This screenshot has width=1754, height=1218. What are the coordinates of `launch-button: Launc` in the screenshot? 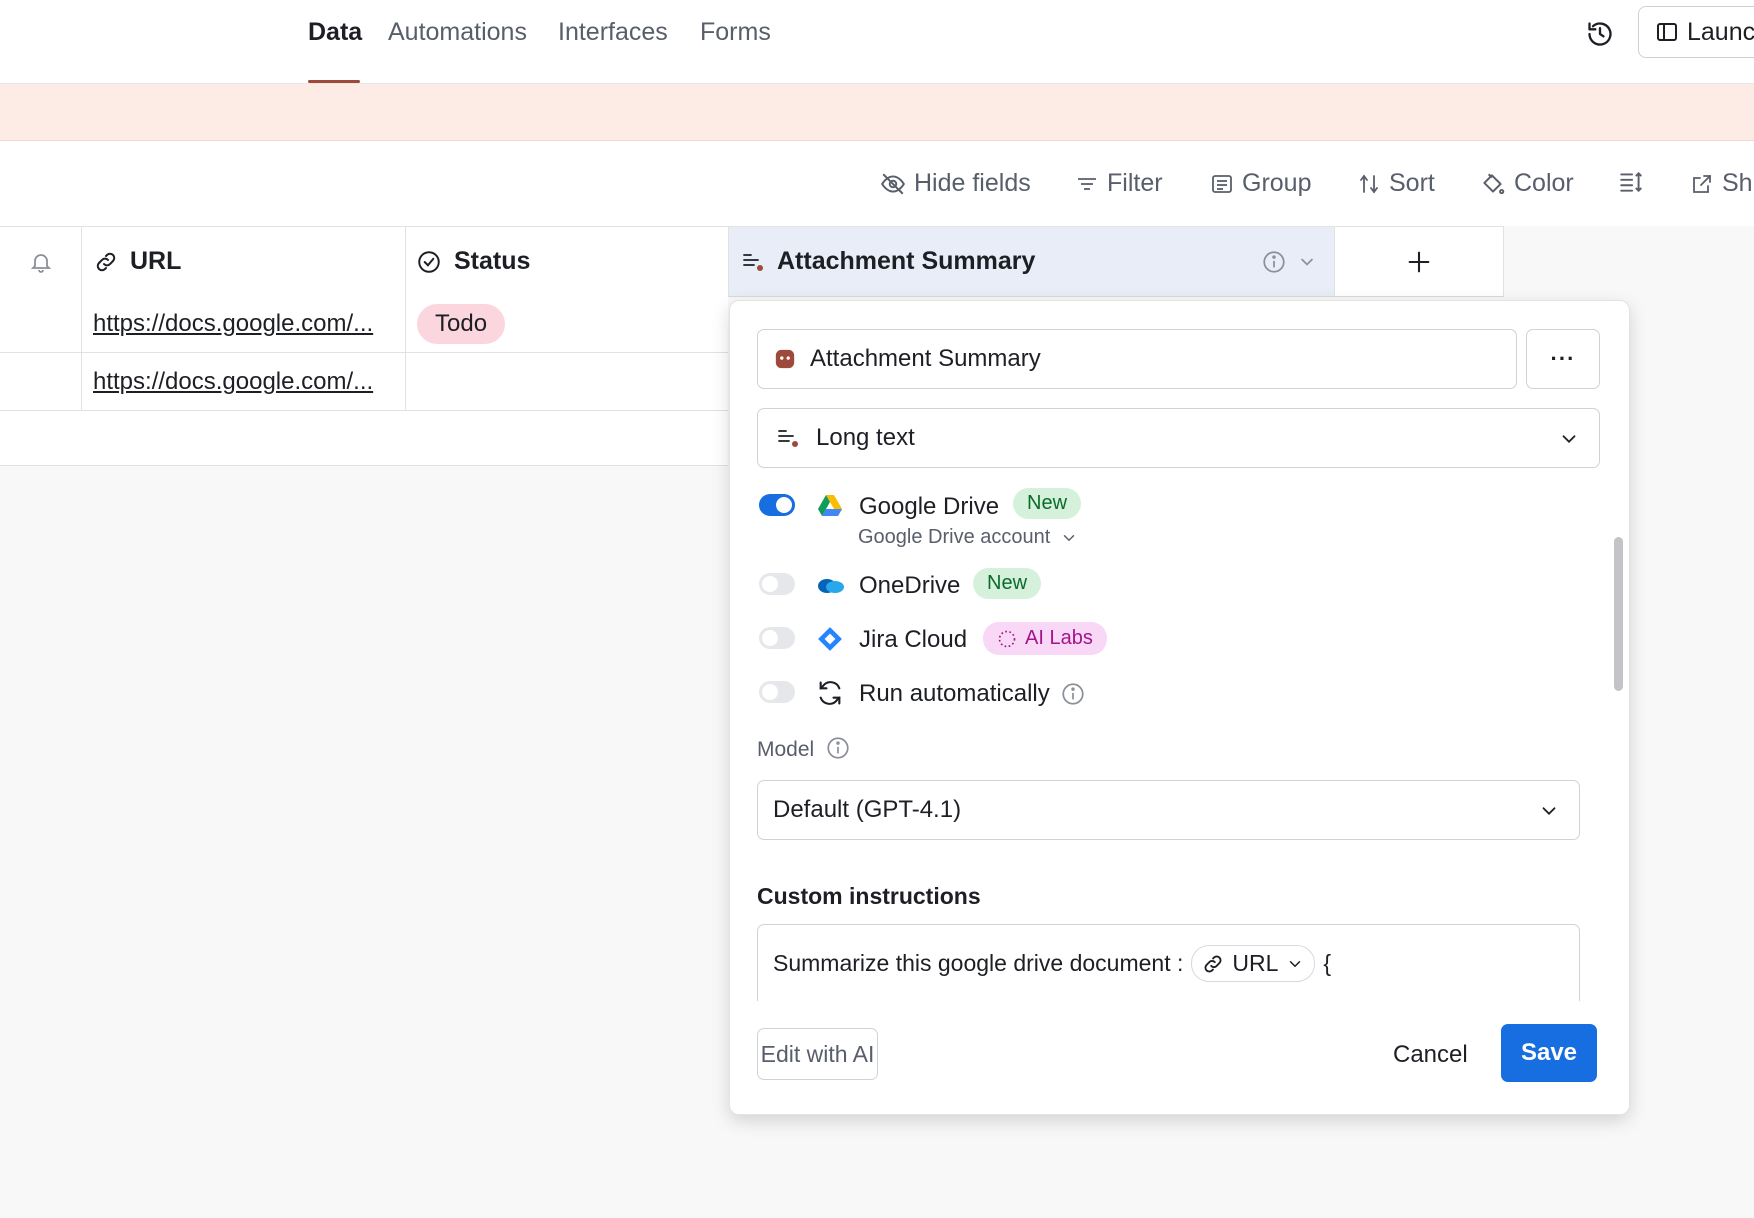 It's located at (1696, 32).